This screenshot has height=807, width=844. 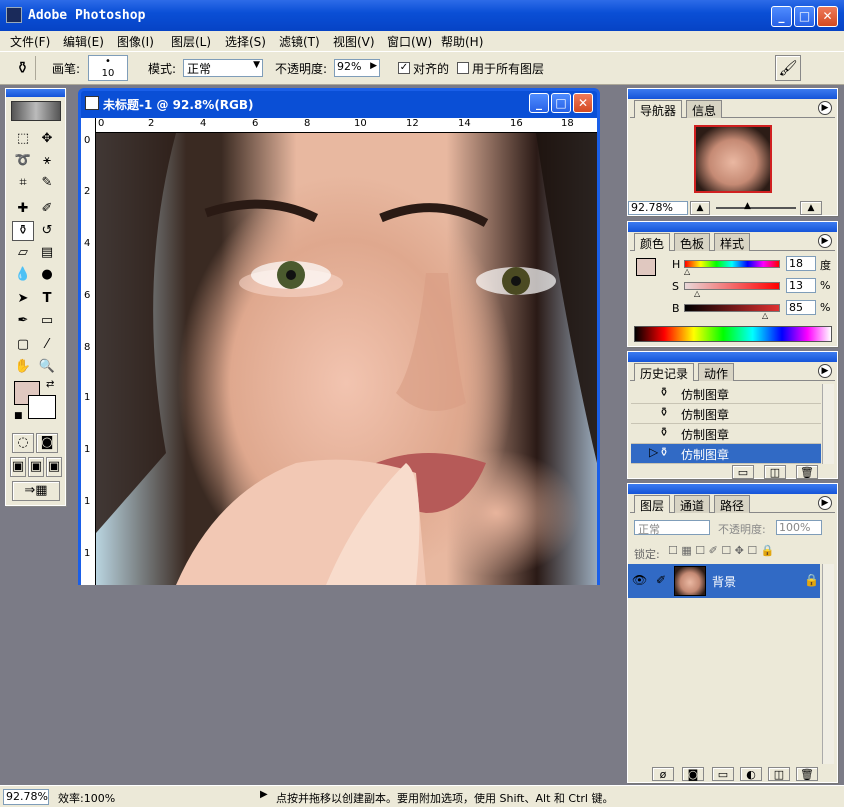 I want to click on tab-actions: 动作, so click(x=716, y=372).